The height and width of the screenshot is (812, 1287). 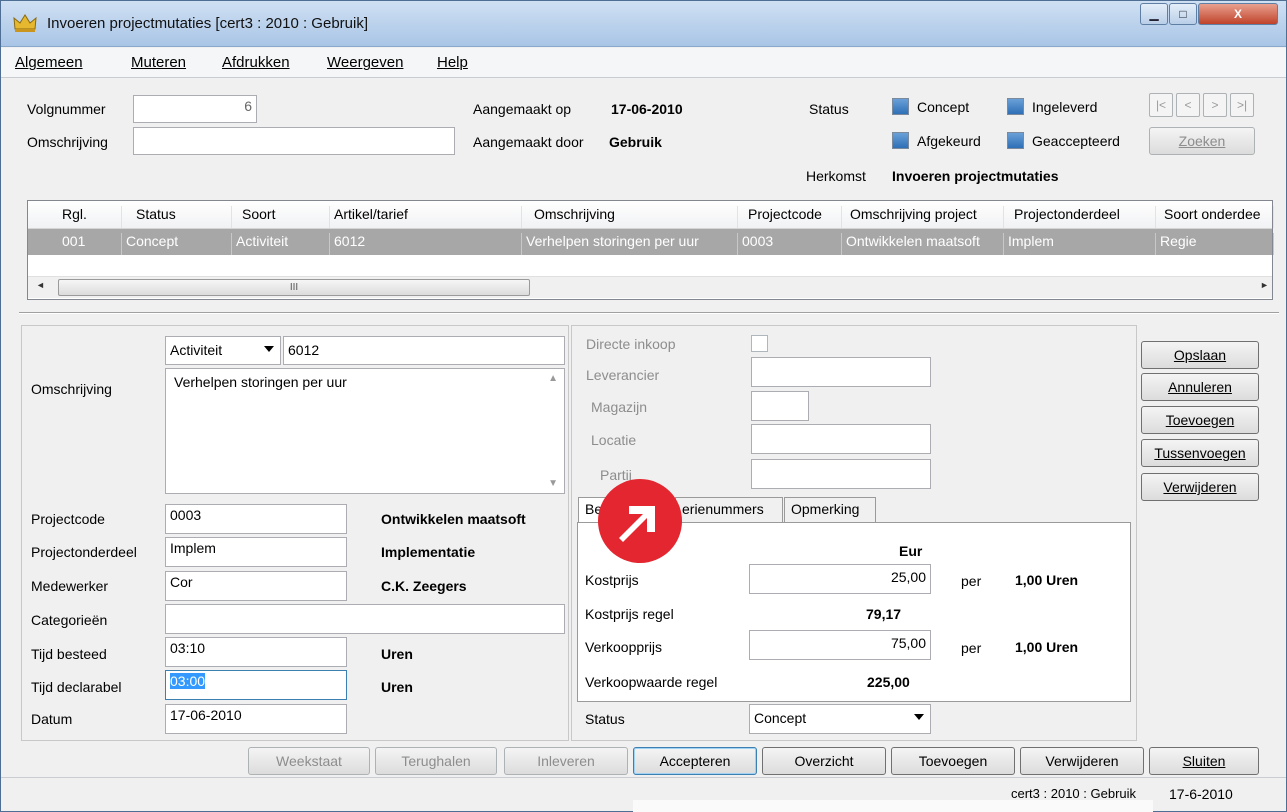 What do you see at coordinates (195, 109) in the screenshot?
I see `volgnummer-field: 6` at bounding box center [195, 109].